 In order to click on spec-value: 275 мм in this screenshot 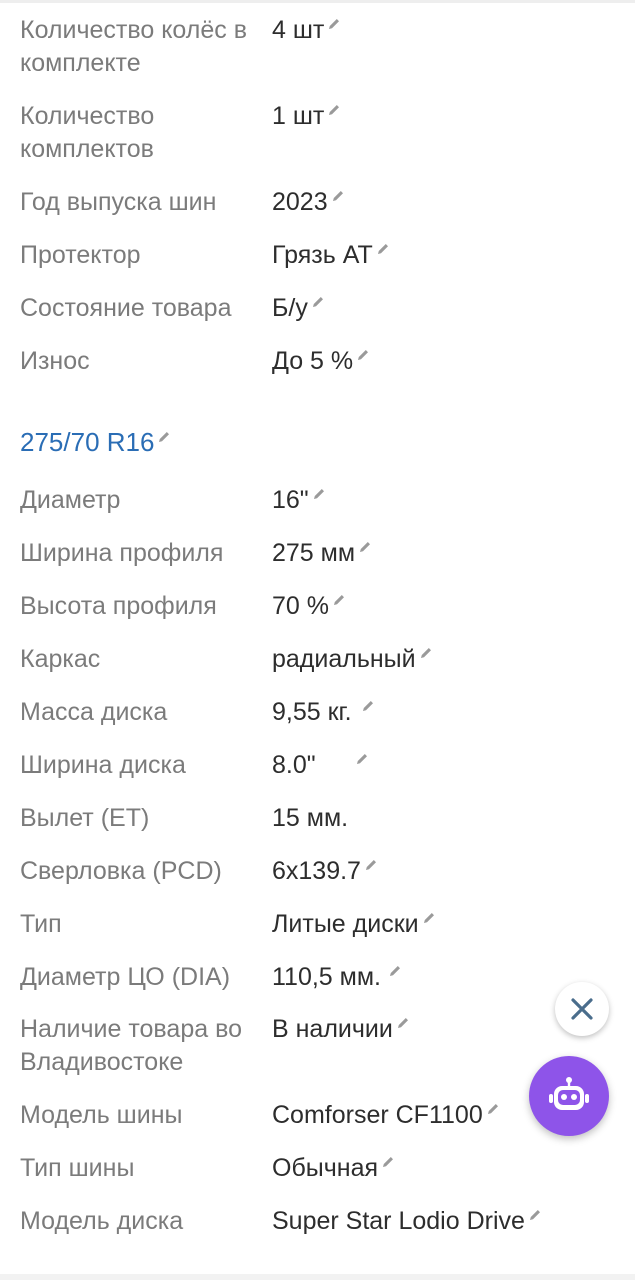, I will do `click(321, 553)`.